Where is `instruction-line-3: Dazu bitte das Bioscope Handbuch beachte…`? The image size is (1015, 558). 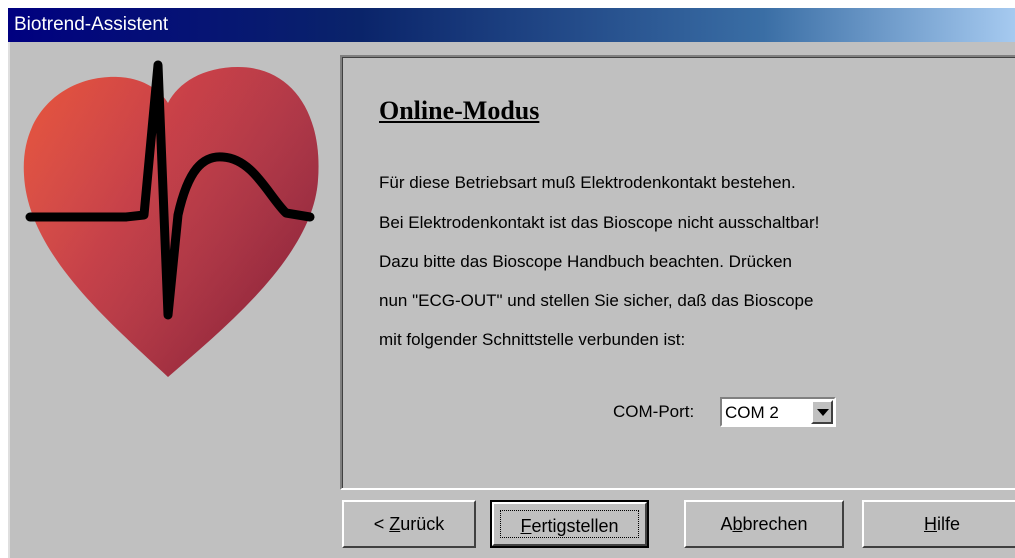
instruction-line-3: Dazu bitte das Bioscope Handbuch beachte… is located at coordinates (585, 261).